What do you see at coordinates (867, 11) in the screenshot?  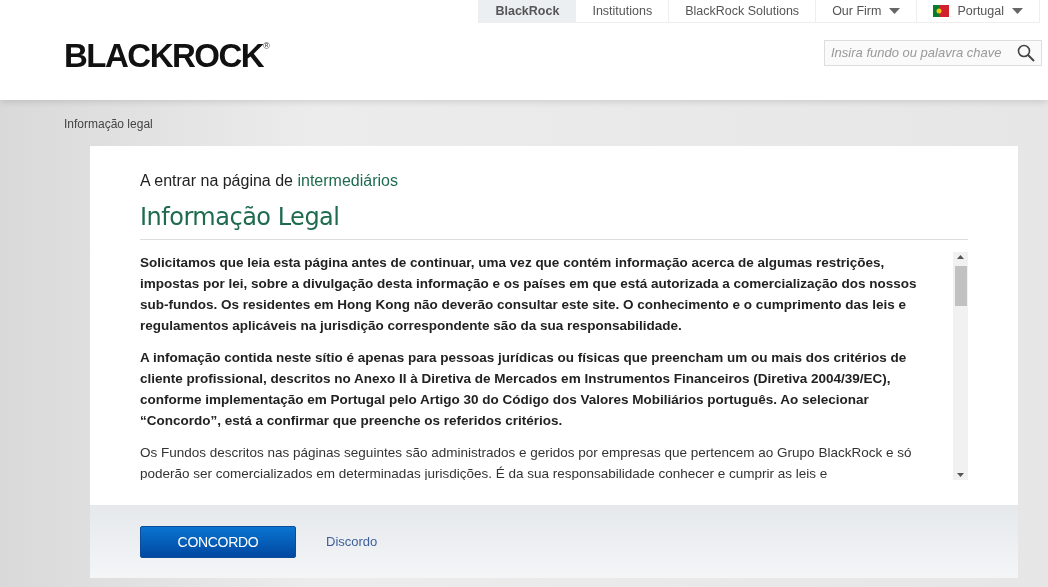 I see `nav-tab: Our Firm` at bounding box center [867, 11].